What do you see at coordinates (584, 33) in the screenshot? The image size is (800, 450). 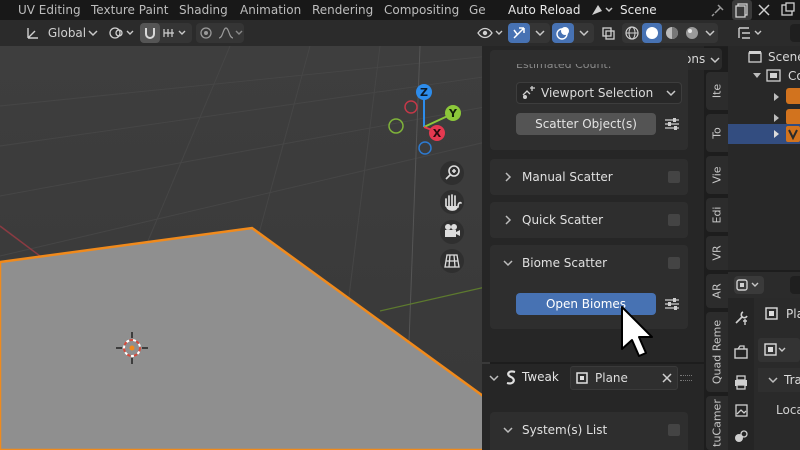 I see `overlays-dropdown` at bounding box center [584, 33].